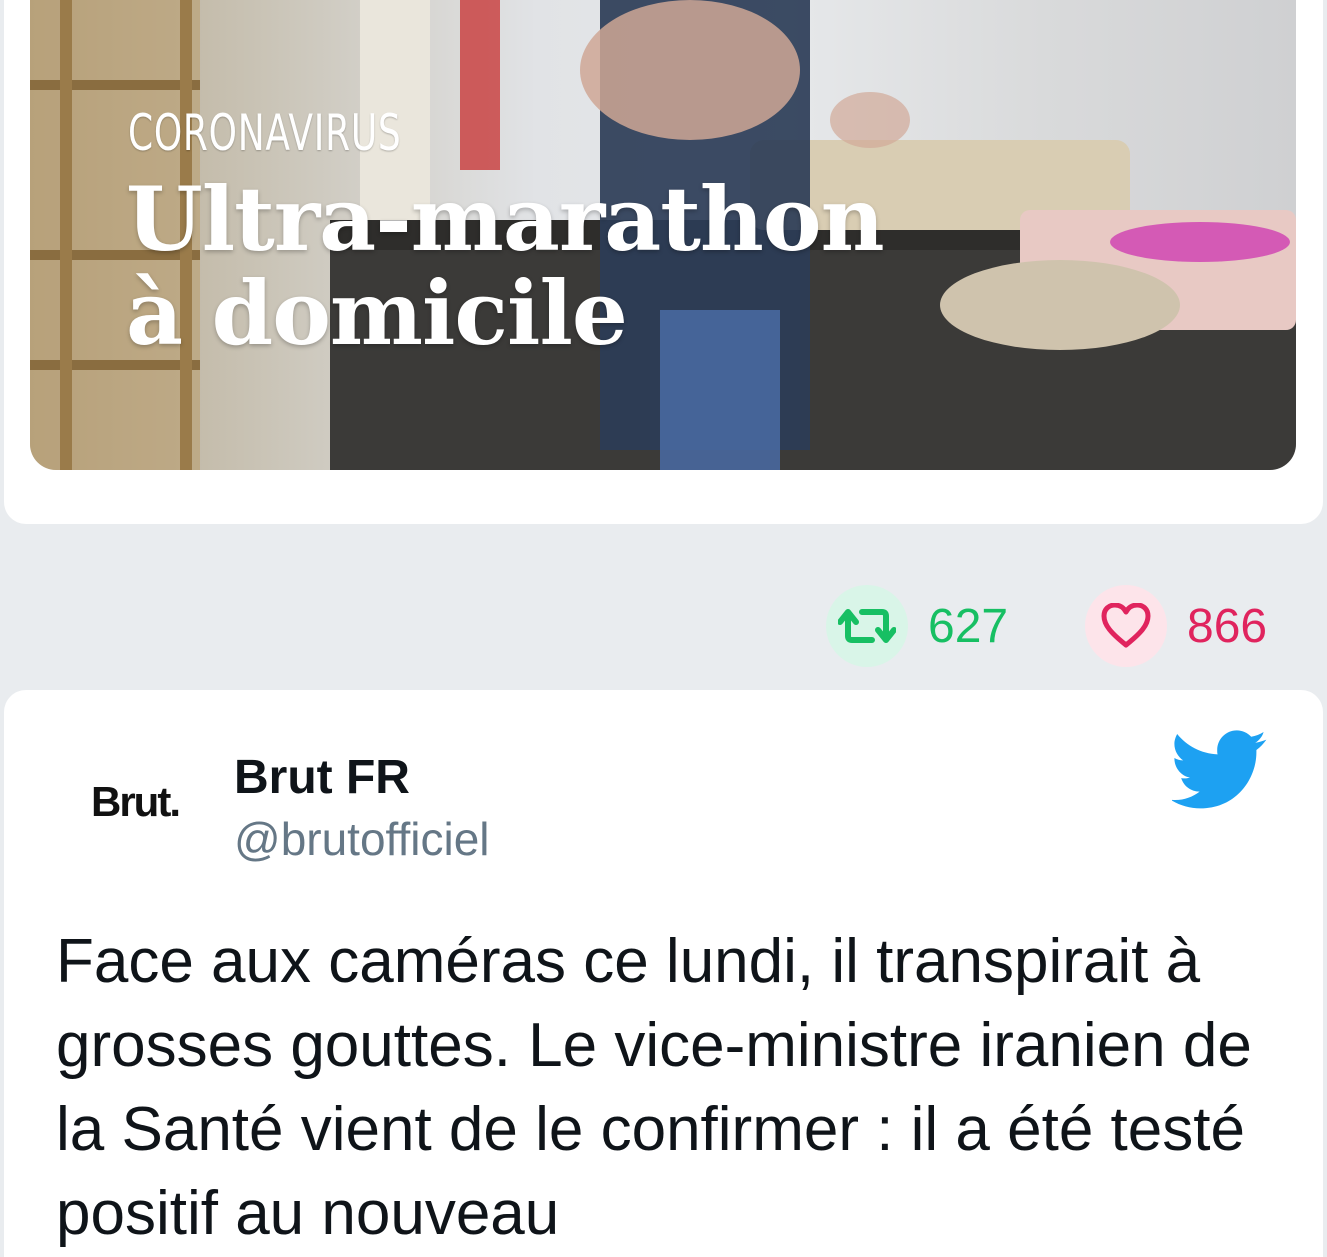  What do you see at coordinates (867, 626) in the screenshot?
I see `retweet-icon` at bounding box center [867, 626].